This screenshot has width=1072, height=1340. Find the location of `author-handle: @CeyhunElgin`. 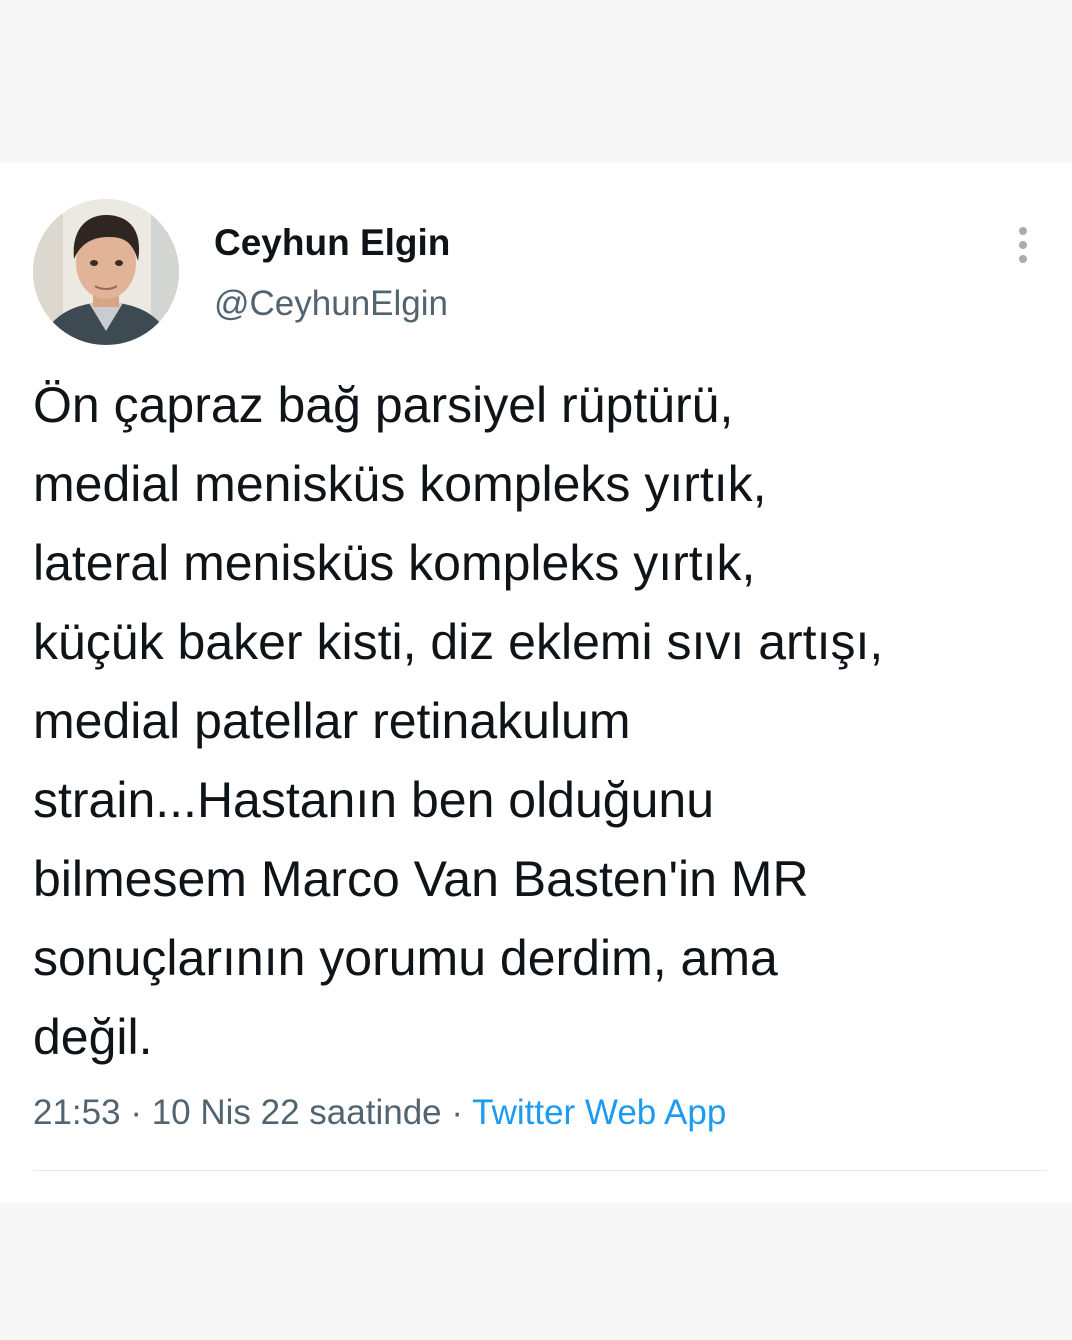

author-handle: @CeyhunElgin is located at coordinates (331, 304).